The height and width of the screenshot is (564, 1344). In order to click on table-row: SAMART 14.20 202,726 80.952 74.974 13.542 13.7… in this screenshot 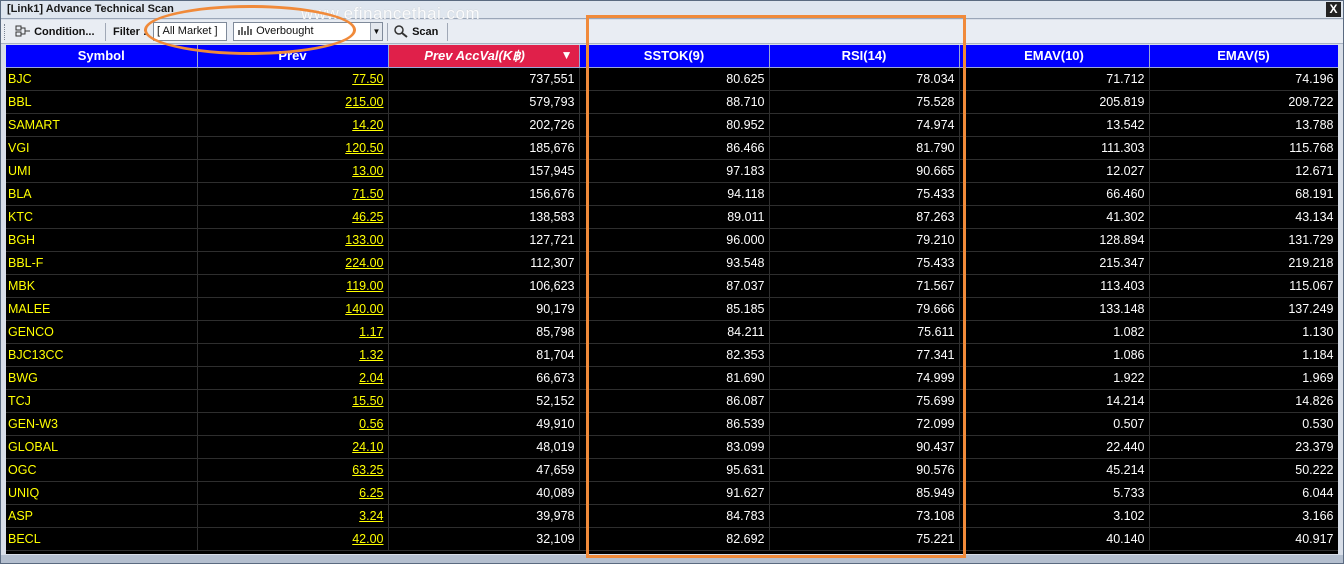, I will do `click(672, 125)`.